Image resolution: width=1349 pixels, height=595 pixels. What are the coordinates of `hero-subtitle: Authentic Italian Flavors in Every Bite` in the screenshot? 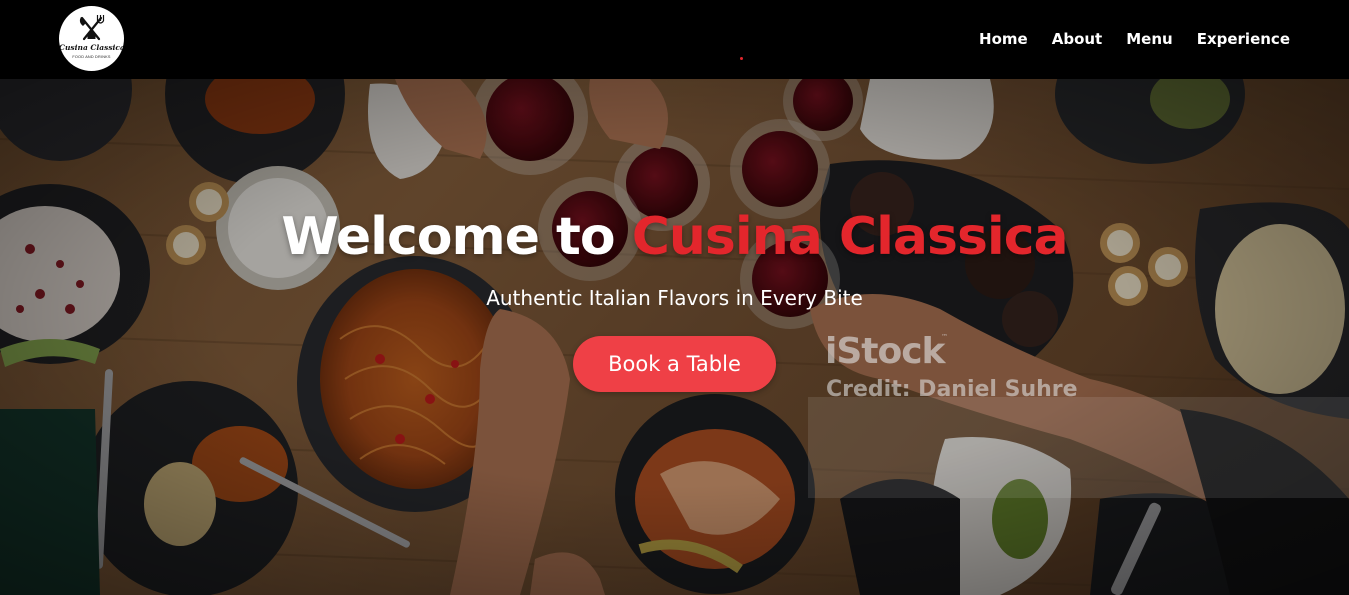 It's located at (674, 298).